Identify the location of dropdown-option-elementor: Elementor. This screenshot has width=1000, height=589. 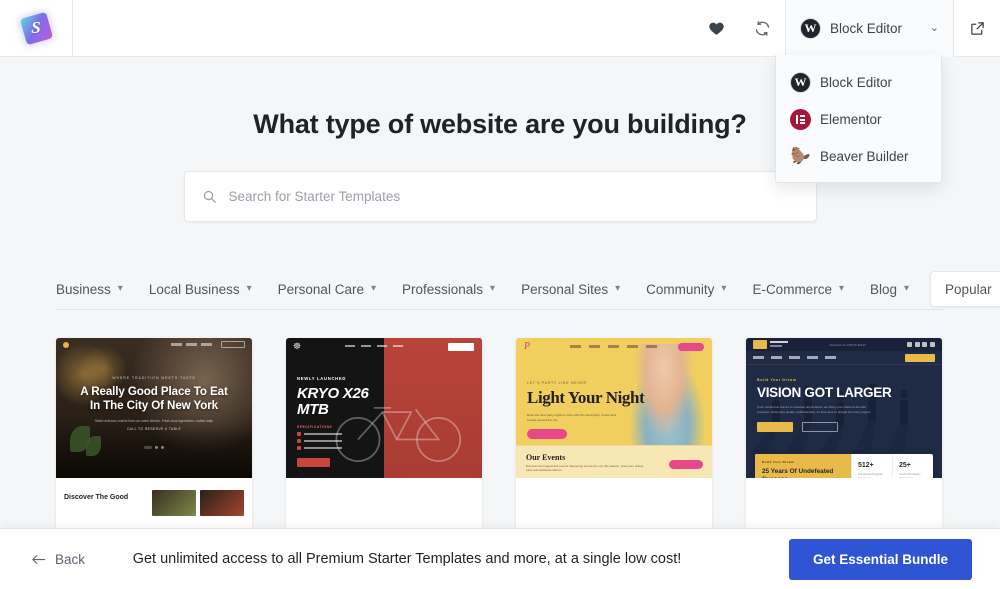
(858, 119).